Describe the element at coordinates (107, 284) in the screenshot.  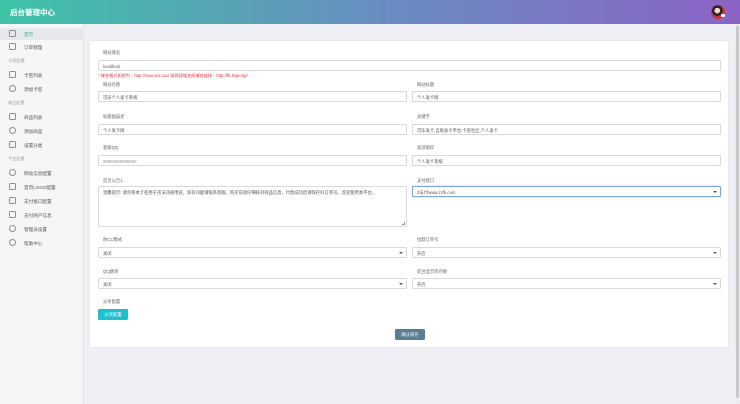
I see `qqpay-select-value: 关闭` at that location.